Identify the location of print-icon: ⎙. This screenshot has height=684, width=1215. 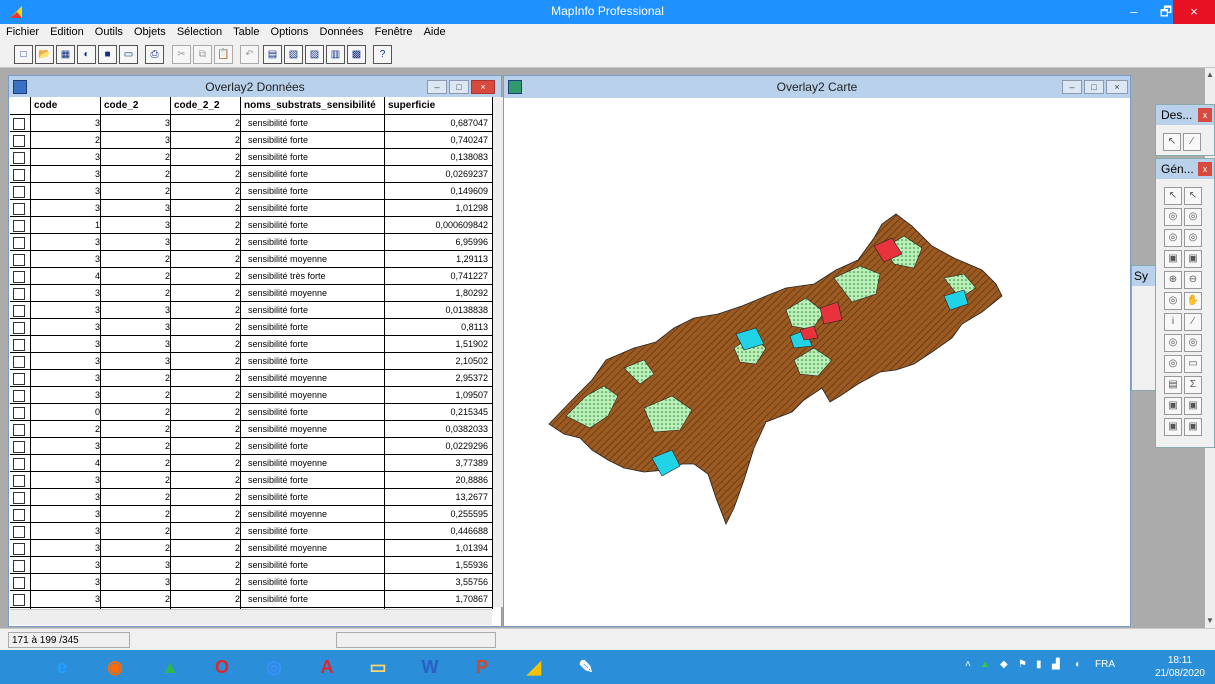
(154, 54).